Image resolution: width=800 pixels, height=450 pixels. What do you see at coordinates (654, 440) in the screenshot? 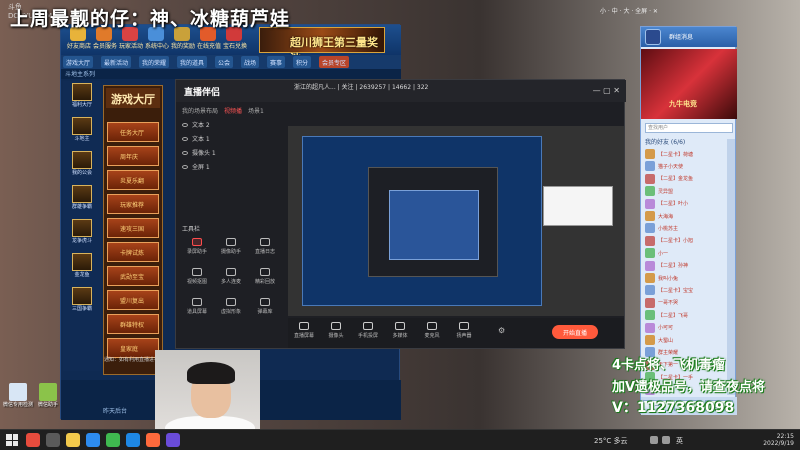
I see `network-icon` at bounding box center [654, 440].